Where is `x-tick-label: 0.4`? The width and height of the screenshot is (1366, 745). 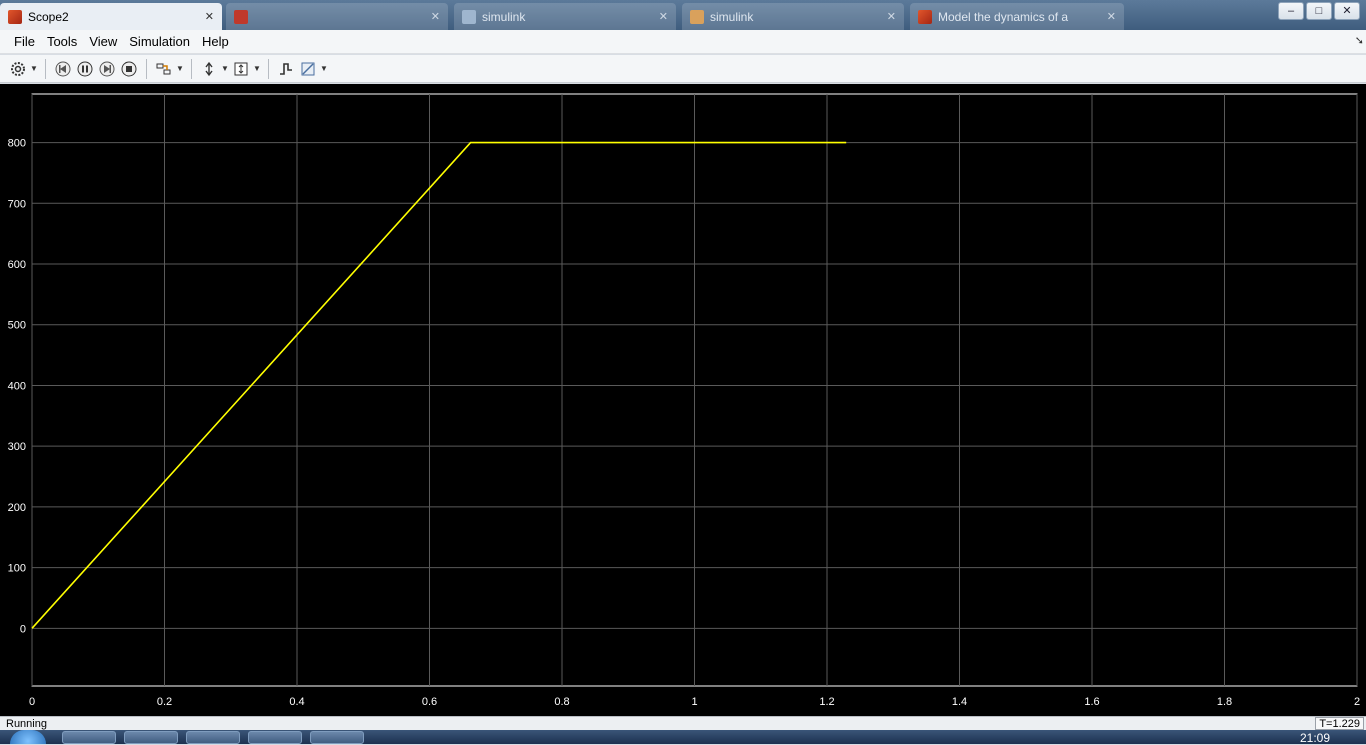 x-tick-label: 0.4 is located at coordinates (296, 702).